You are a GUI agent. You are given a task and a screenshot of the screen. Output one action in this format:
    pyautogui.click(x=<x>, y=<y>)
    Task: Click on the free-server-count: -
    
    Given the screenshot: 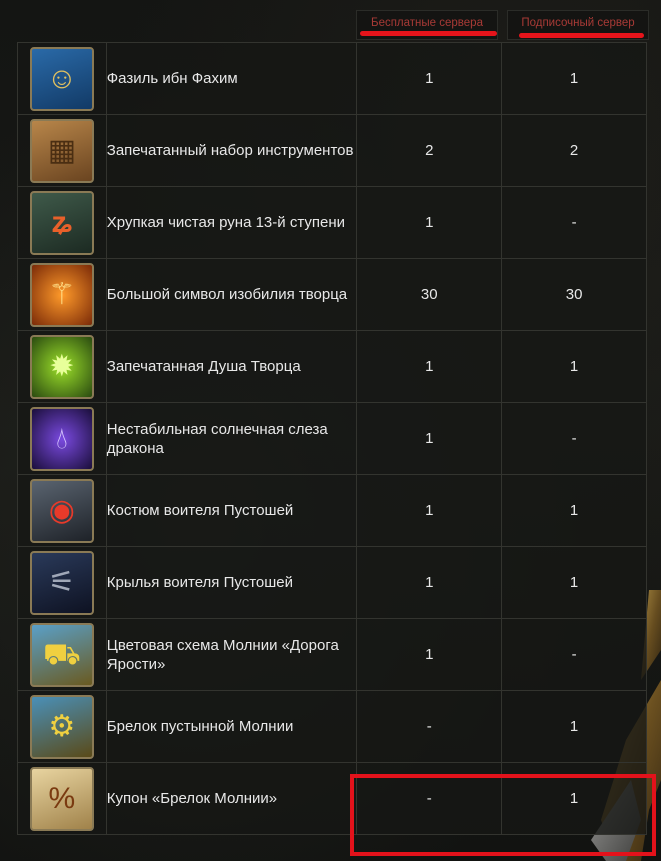 What is the action you would take?
    pyautogui.click(x=429, y=726)
    